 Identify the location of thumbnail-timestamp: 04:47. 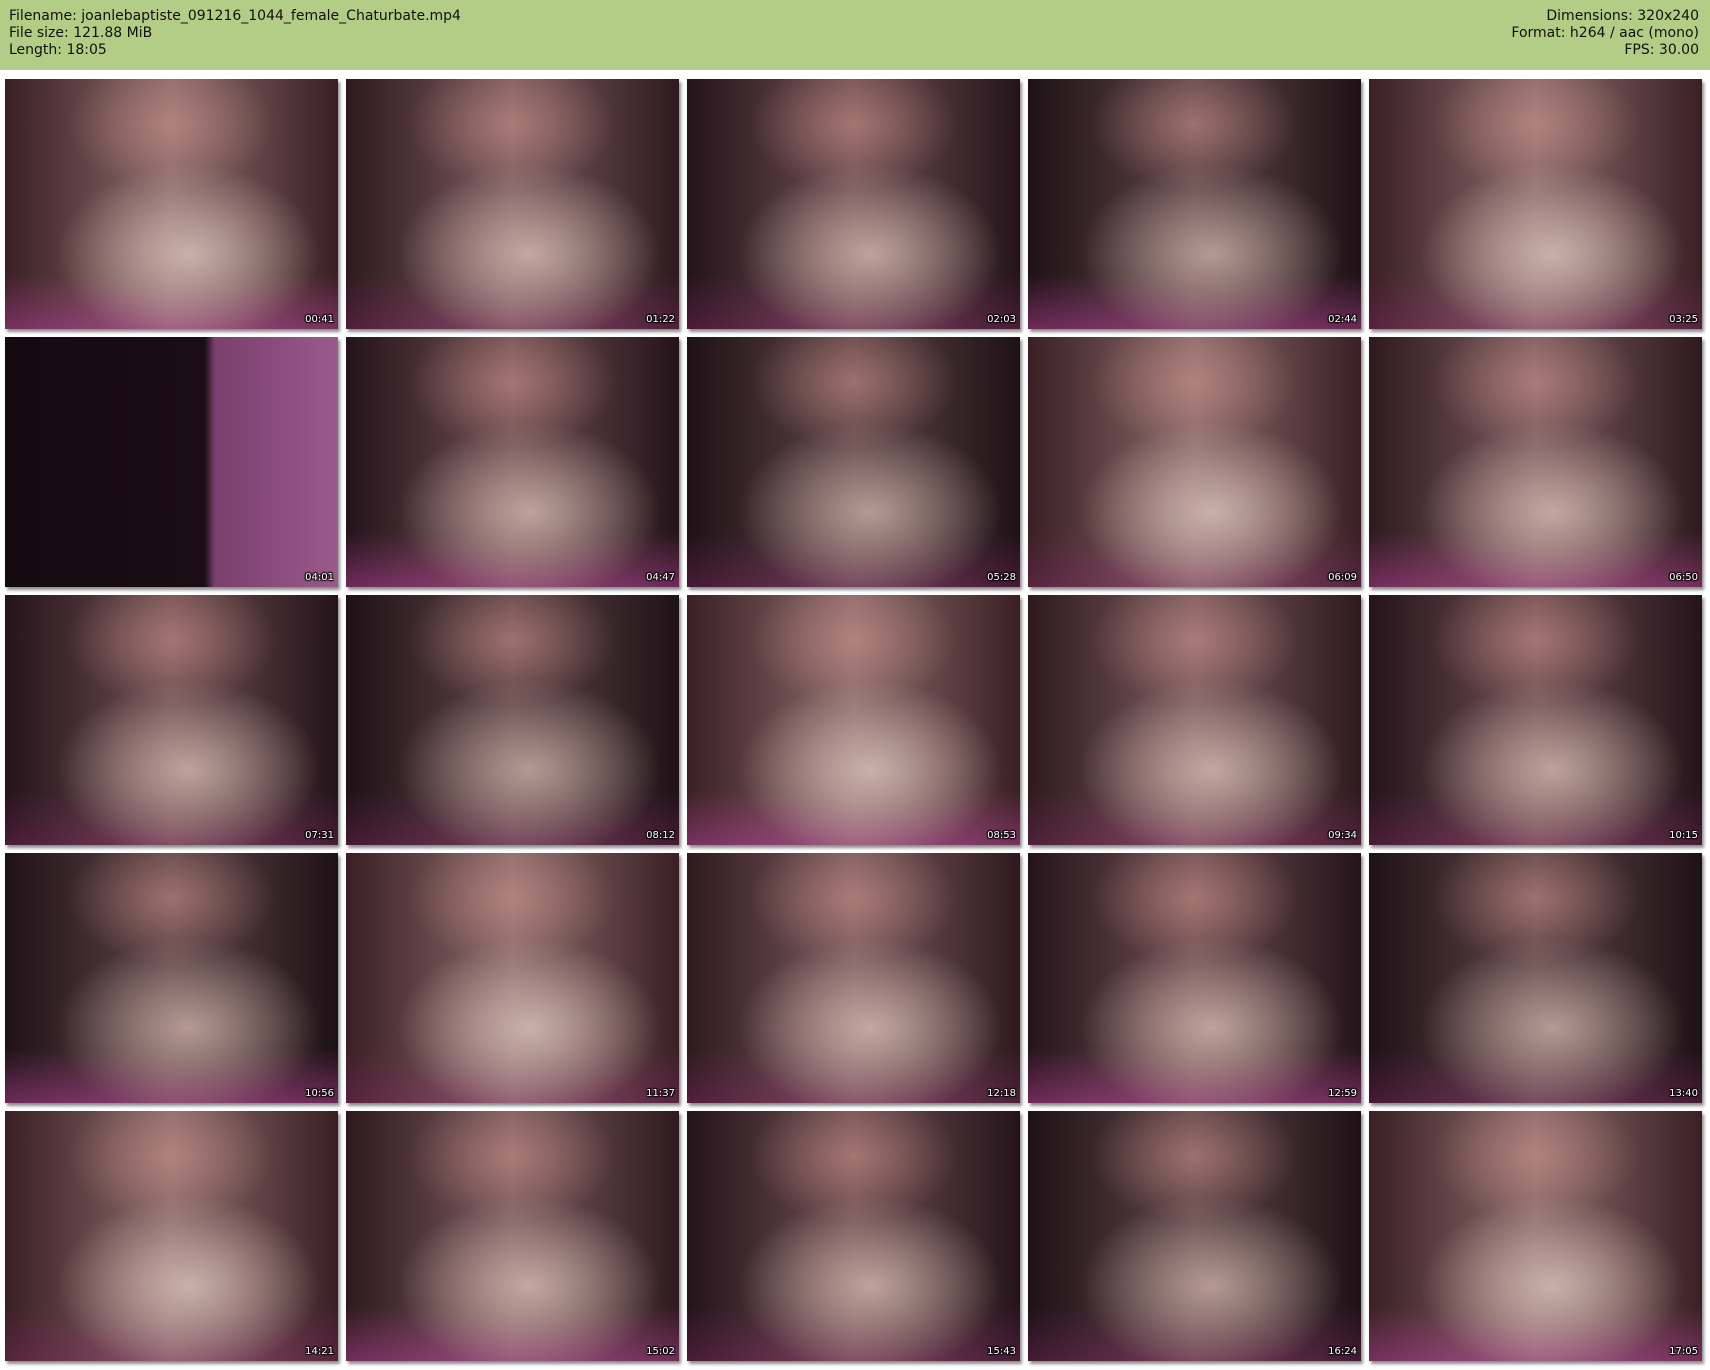
(660, 577).